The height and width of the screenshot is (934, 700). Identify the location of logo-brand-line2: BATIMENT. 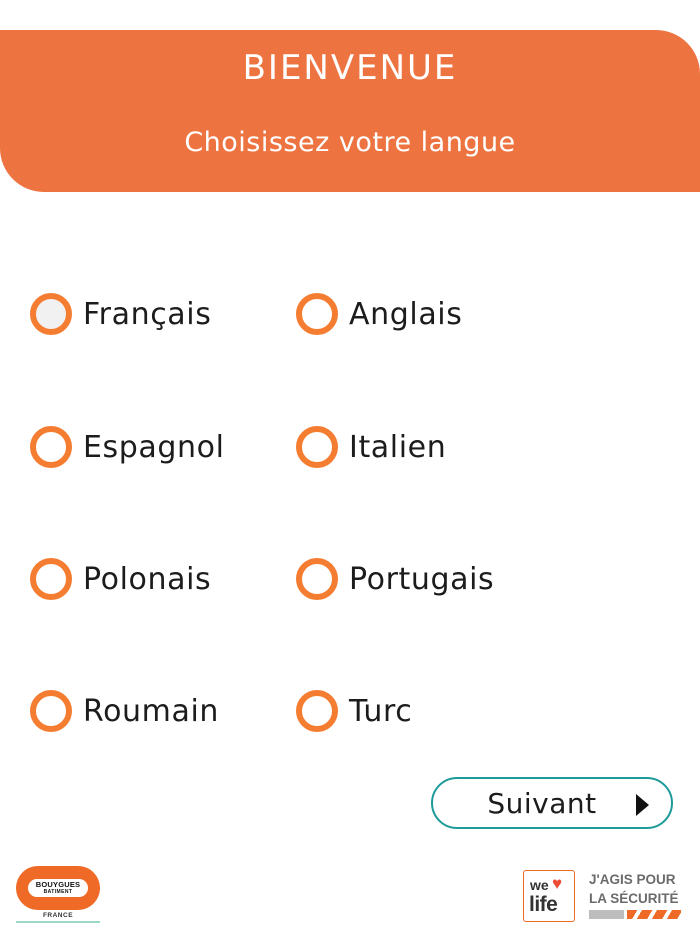
(58, 891).